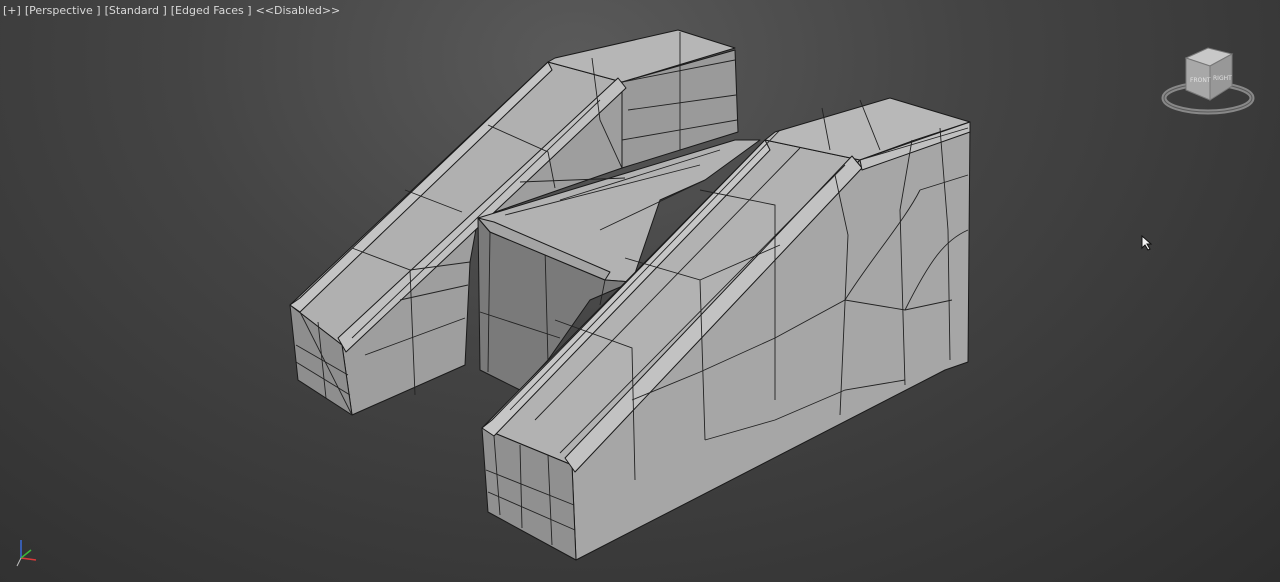 The image size is (1280, 582). I want to click on viewcube-icon: FRONT RIGHT, so click(1208, 80).